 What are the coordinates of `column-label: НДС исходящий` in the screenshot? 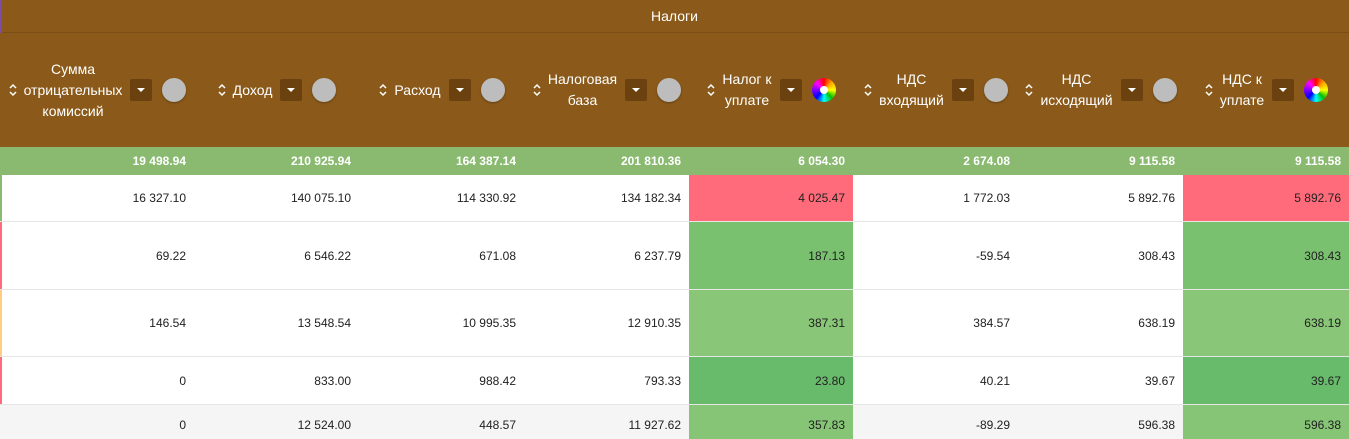 It's located at (1076, 89).